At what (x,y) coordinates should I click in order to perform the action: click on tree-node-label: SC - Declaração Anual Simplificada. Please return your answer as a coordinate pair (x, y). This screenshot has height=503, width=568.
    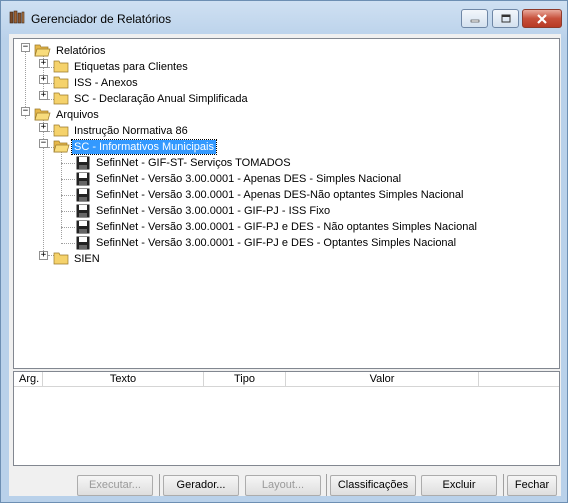
    Looking at the image, I should click on (161, 99).